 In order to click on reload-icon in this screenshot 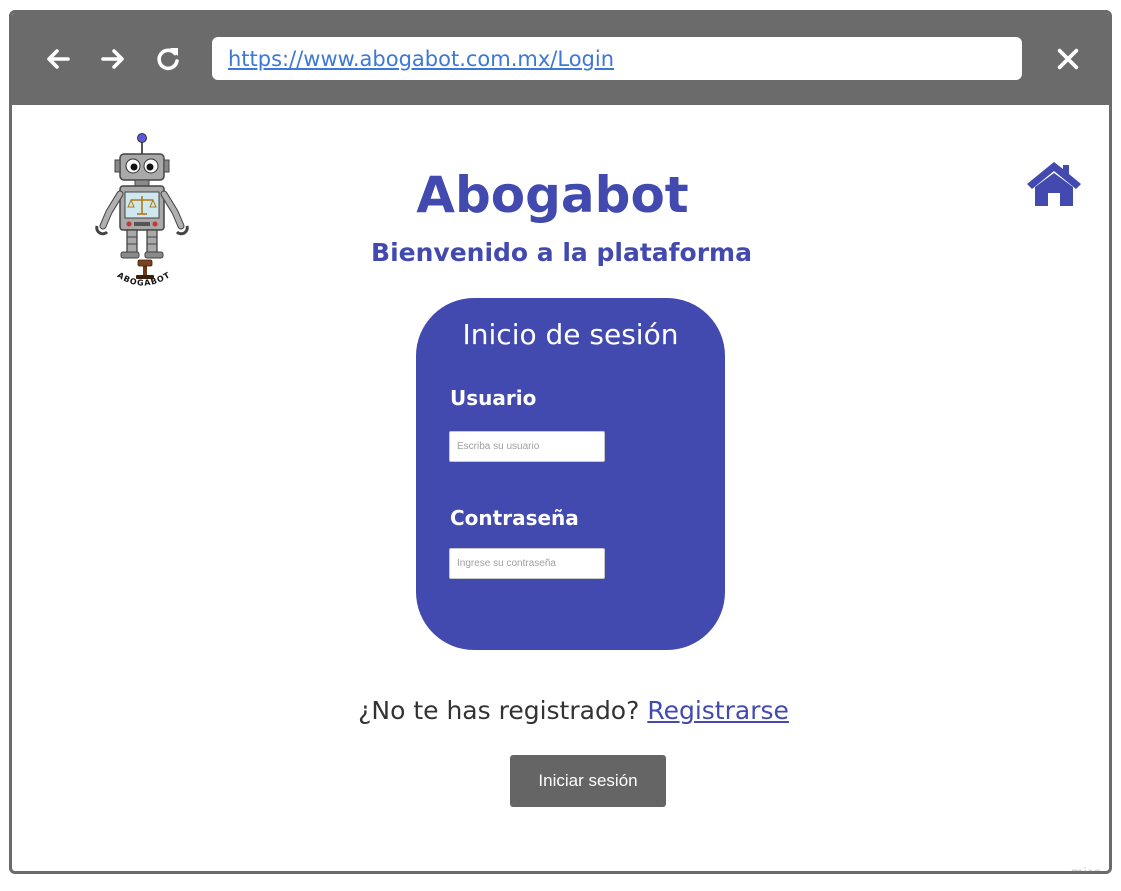, I will do `click(168, 59)`.